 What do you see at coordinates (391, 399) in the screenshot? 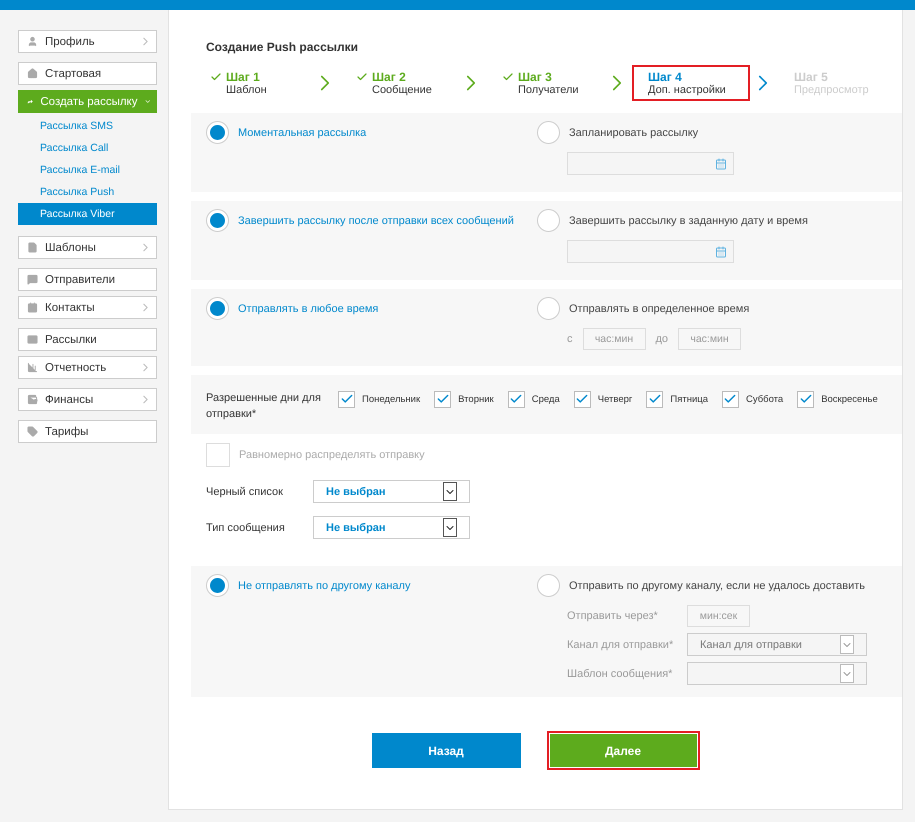
I see `day-label: Понедельник` at bounding box center [391, 399].